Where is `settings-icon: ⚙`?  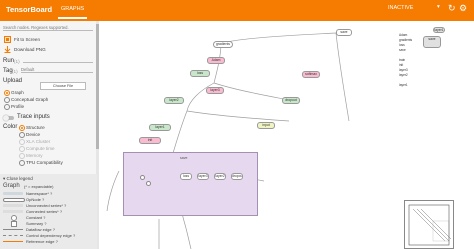
settings-icon: ⚙ is located at coordinates (463, 8).